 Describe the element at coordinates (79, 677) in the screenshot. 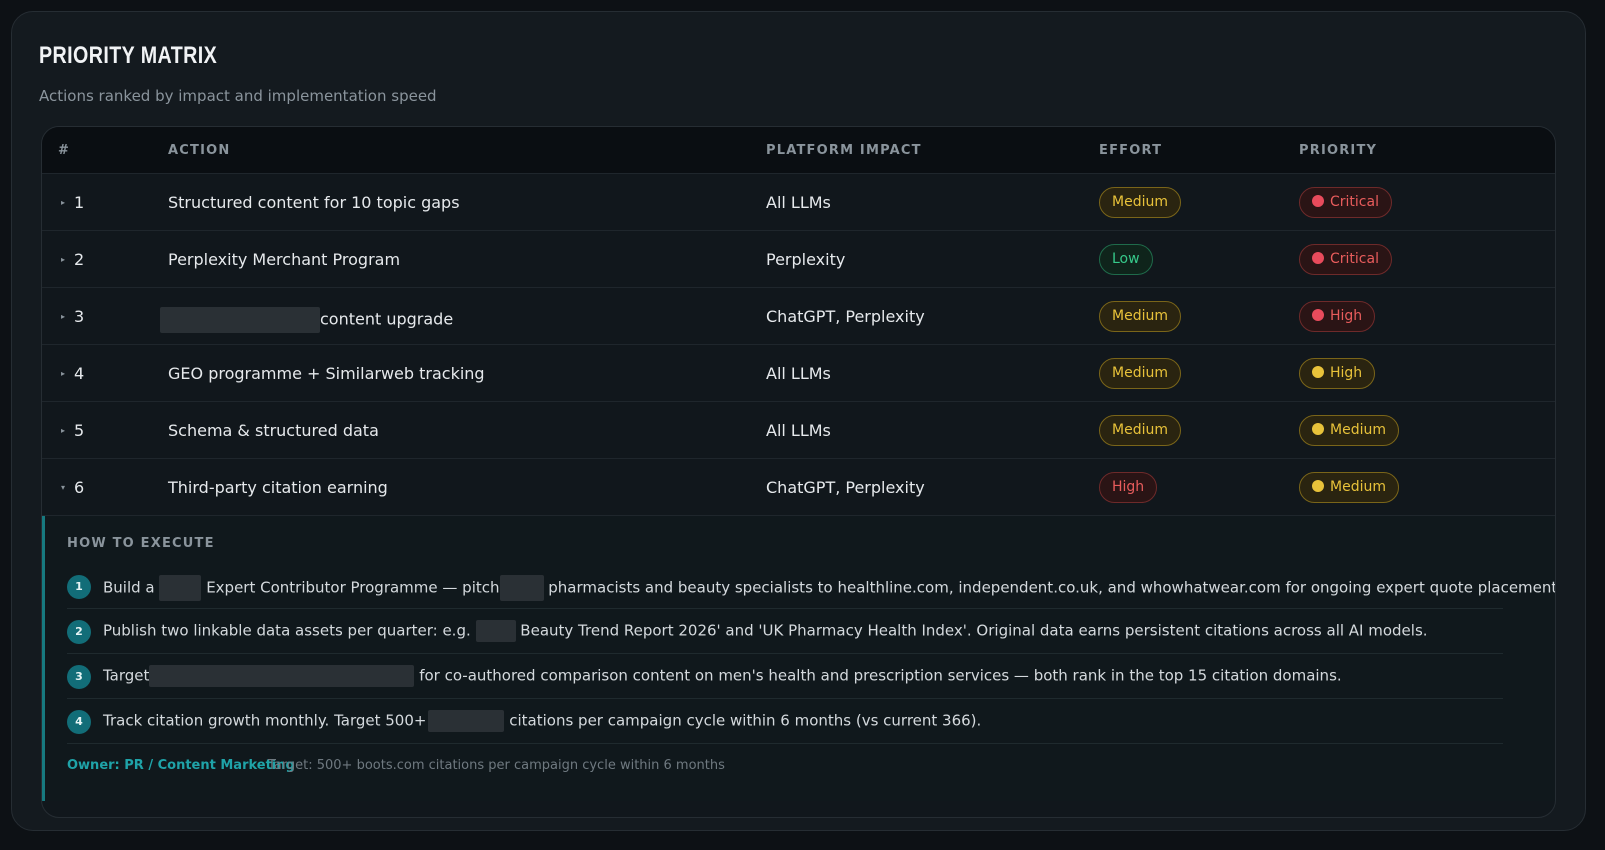

I see `step-number-badge: 3` at that location.